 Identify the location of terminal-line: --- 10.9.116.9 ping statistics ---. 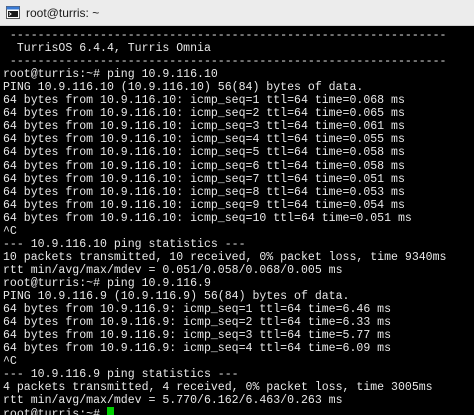
(121, 375).